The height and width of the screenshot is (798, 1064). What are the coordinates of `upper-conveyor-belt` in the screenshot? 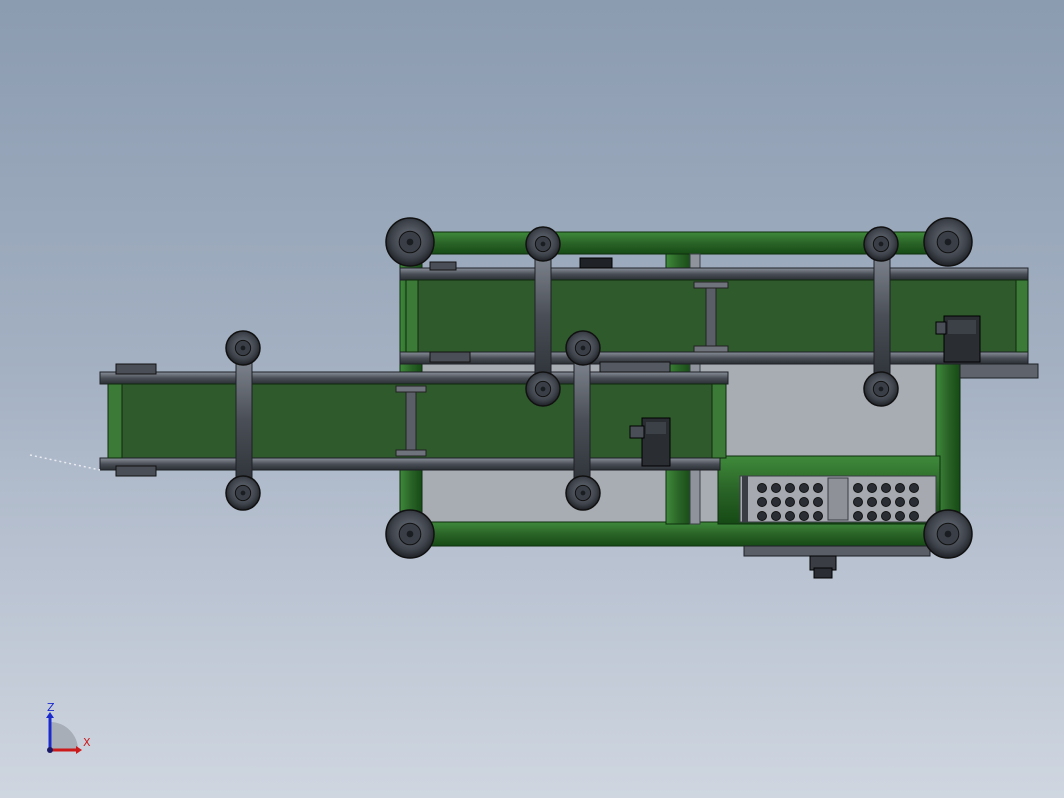 It's located at (717, 316).